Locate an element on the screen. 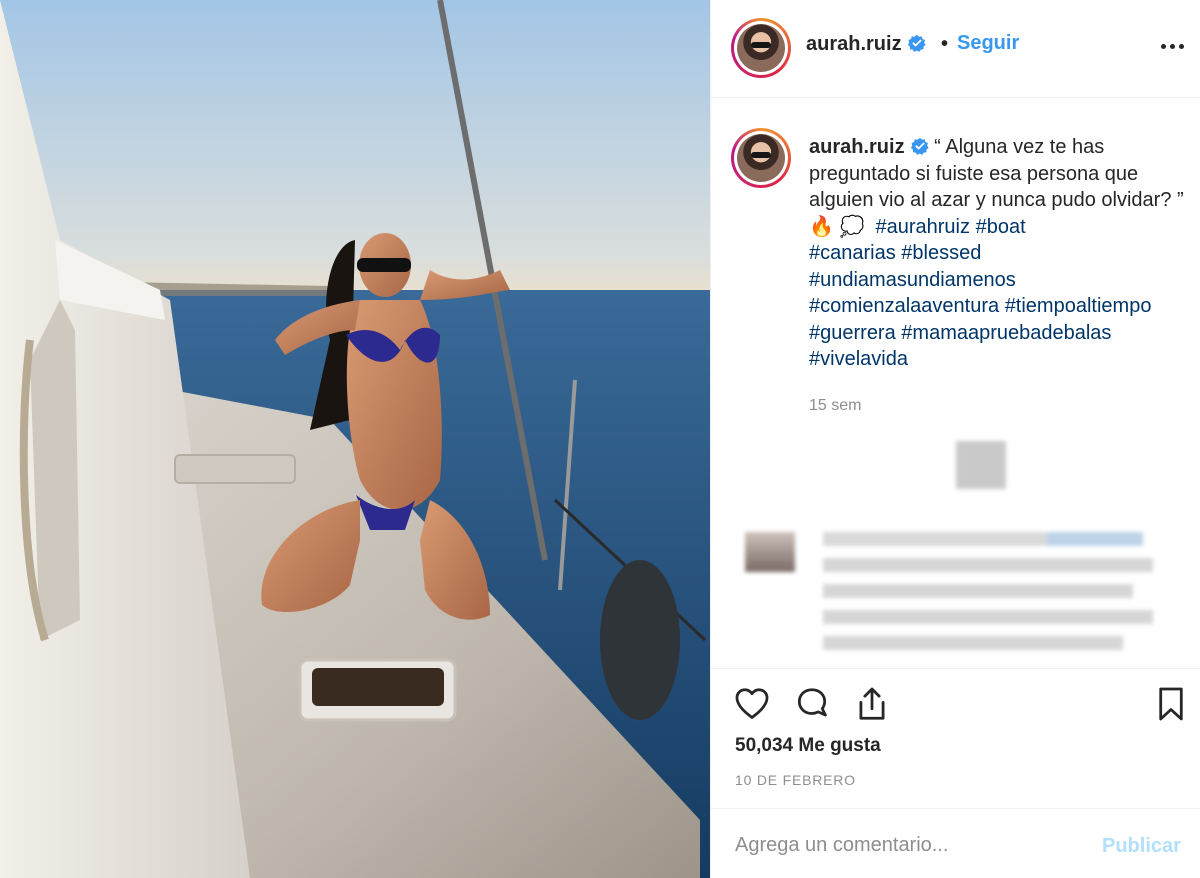  hashtag-link: #comienzalaaventura is located at coordinates (904, 306).